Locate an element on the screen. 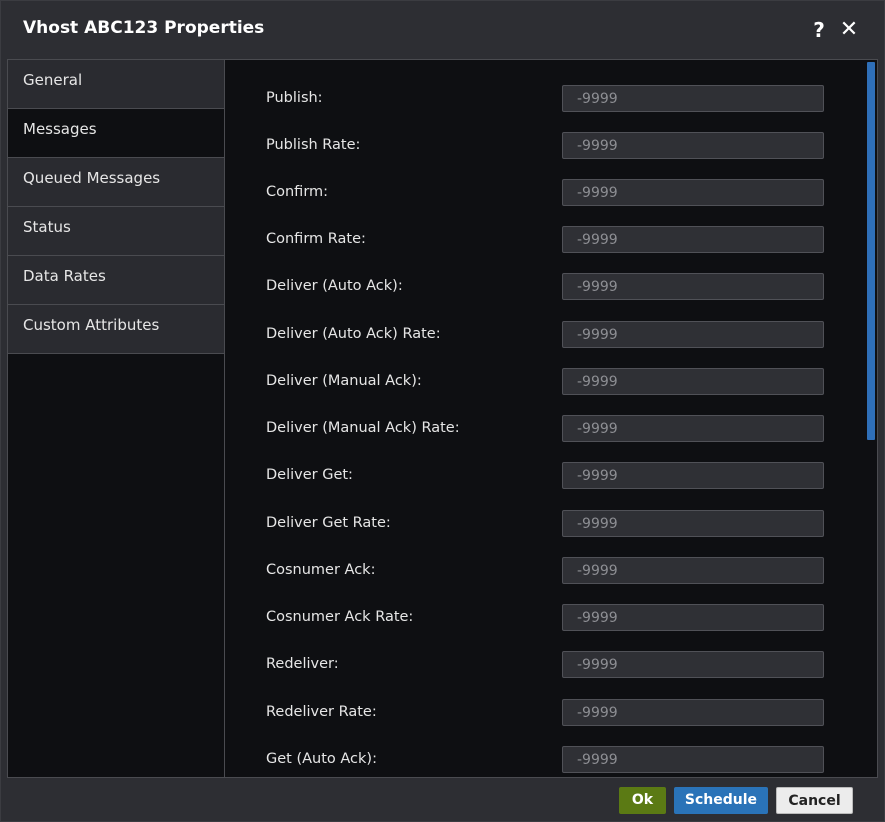  form-row: Cosnumer Ack: is located at coordinates (545, 572).